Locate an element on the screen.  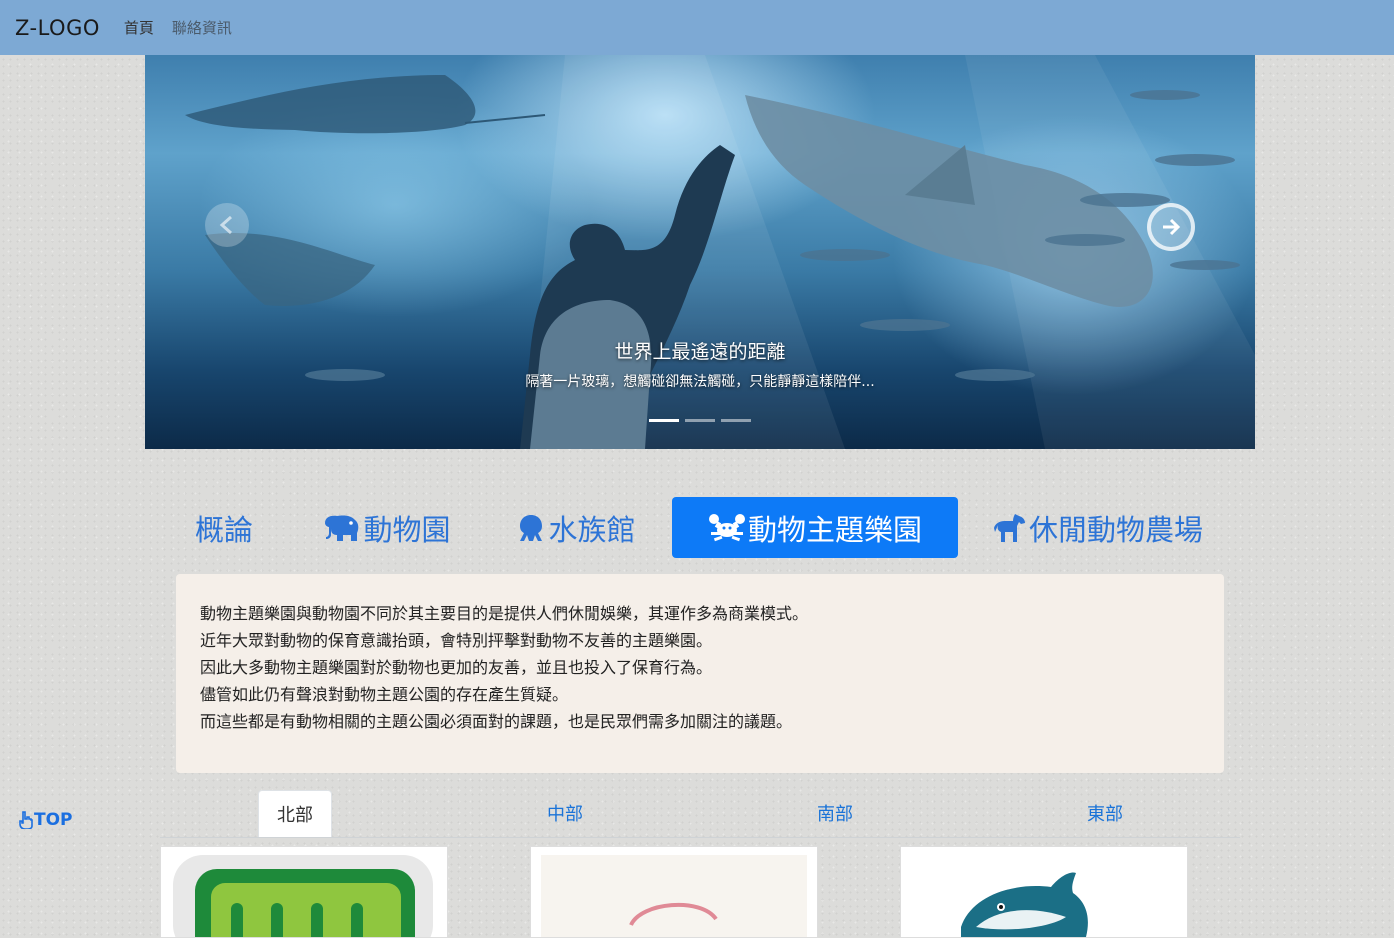
nav-link-home: 首頁 is located at coordinates (139, 27).